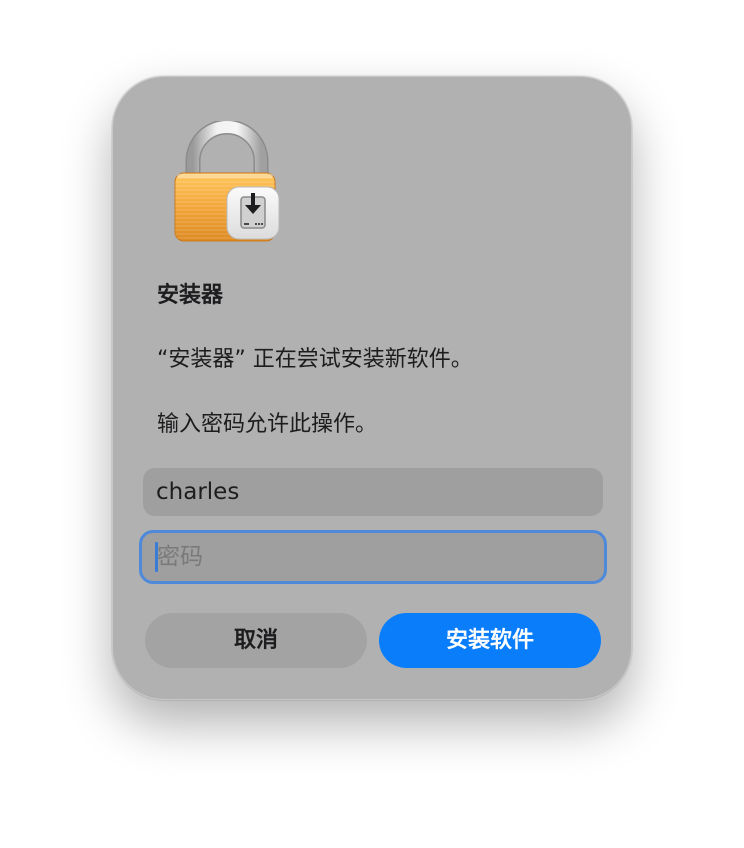 The height and width of the screenshot is (848, 744). What do you see at coordinates (256, 640) in the screenshot?
I see `cancel-button: 取消` at bounding box center [256, 640].